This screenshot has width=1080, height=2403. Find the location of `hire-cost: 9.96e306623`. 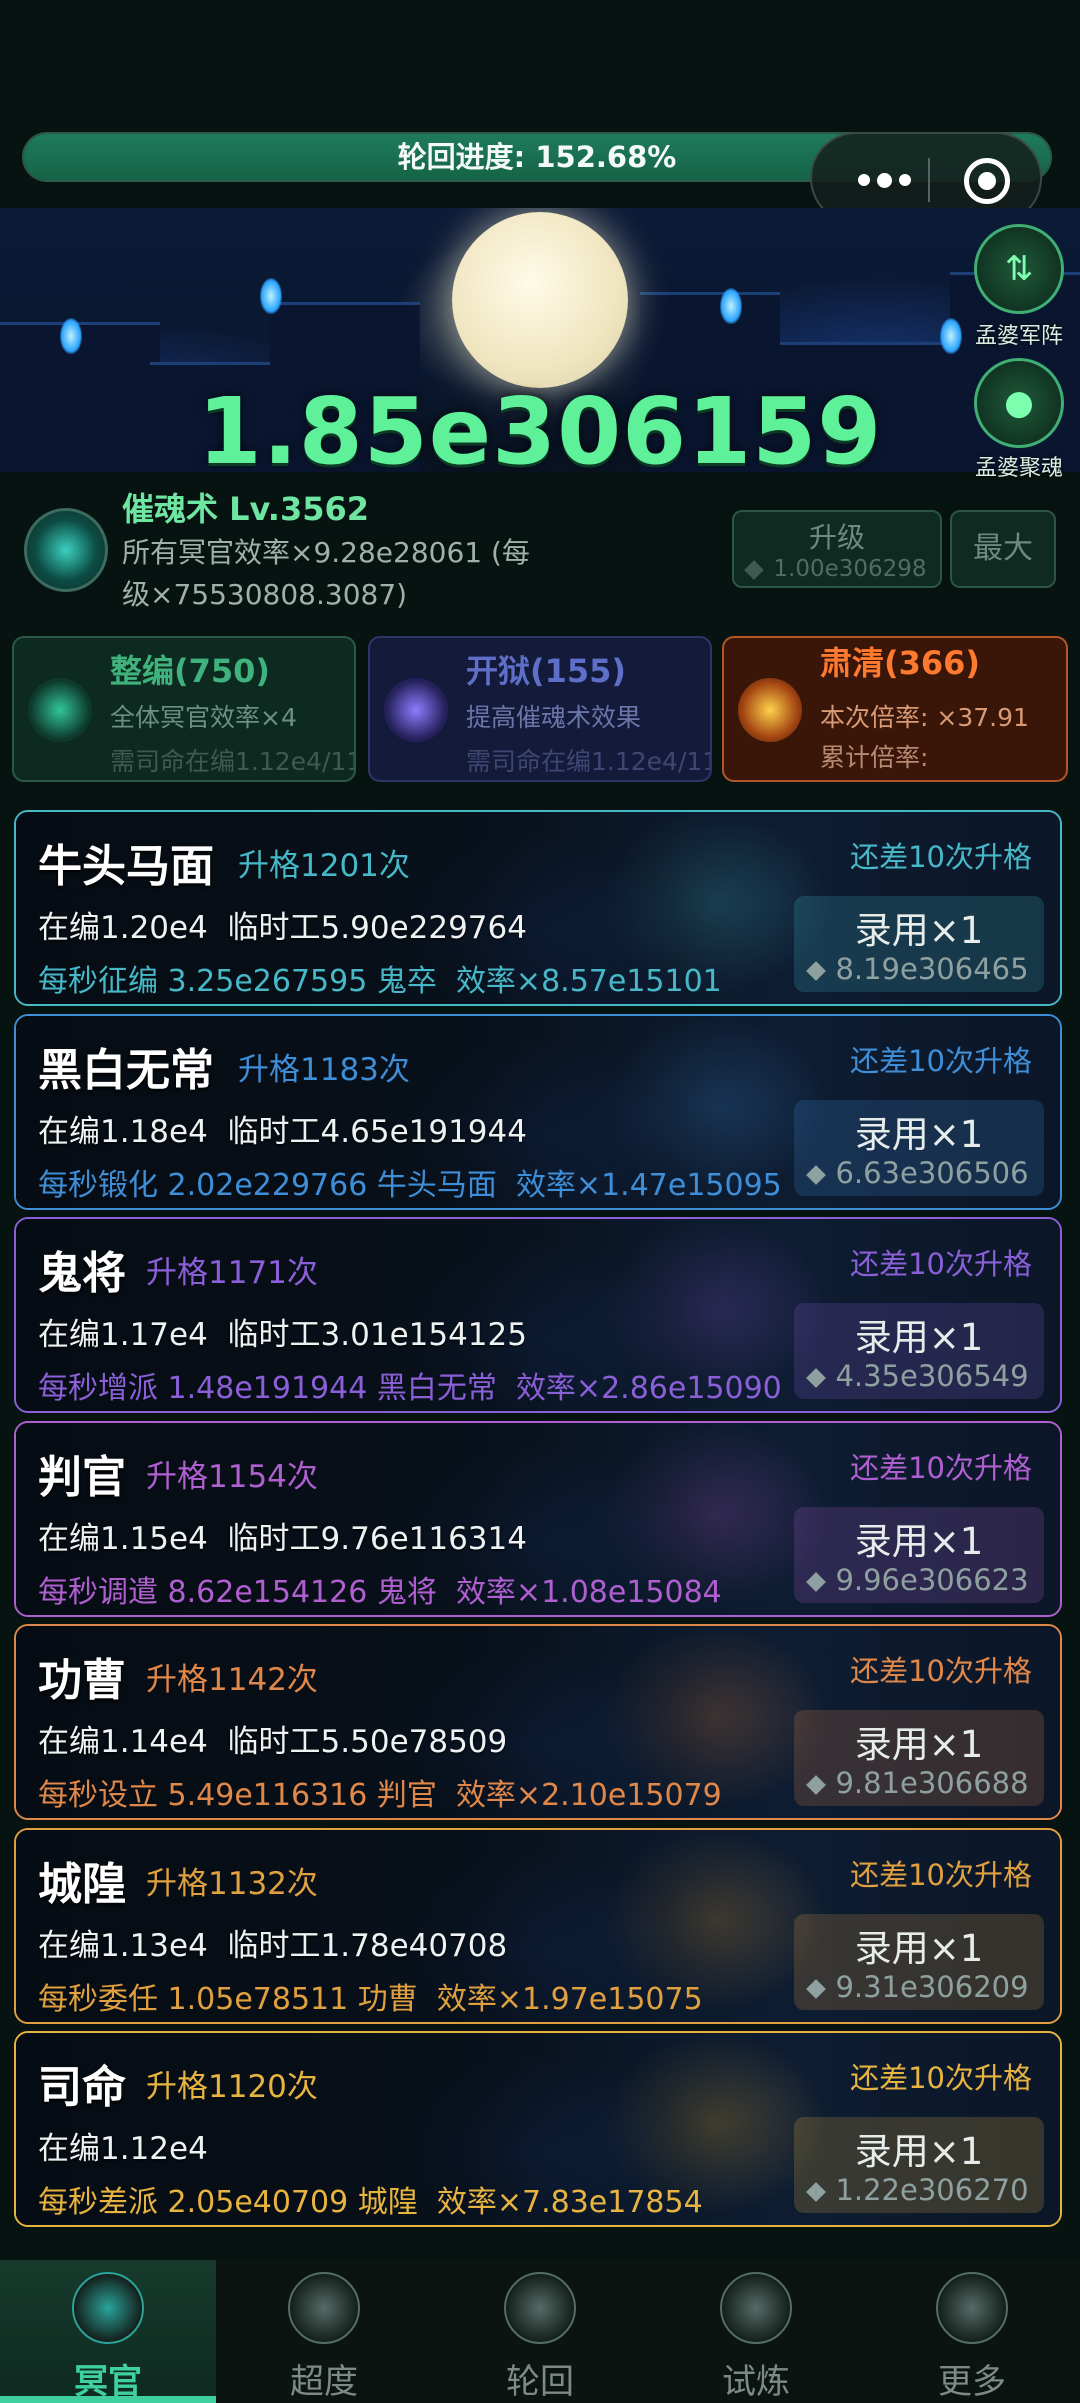

hire-cost: 9.96e306623 is located at coordinates (919, 1580).